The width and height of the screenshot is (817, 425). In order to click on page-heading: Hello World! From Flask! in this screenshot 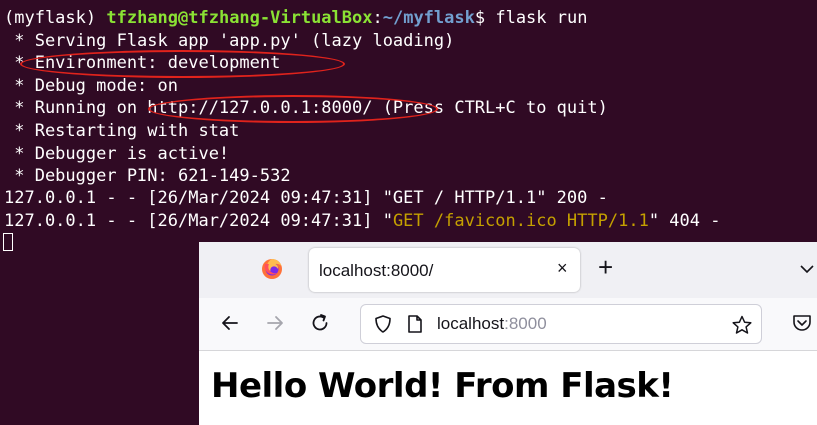, I will do `click(442, 386)`.